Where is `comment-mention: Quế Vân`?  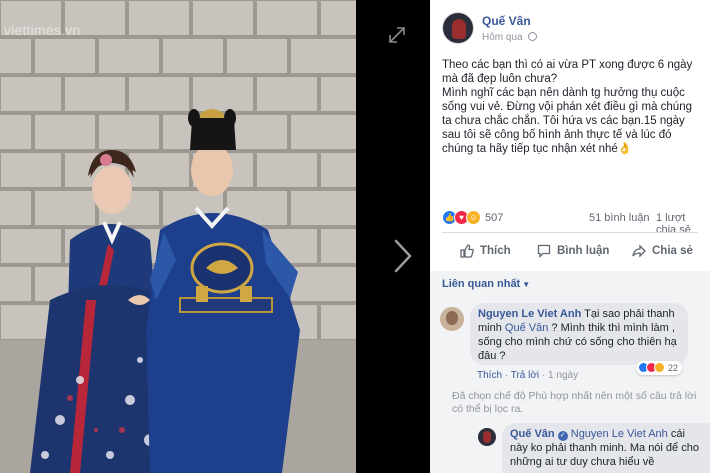 comment-mention: Quế Vân is located at coordinates (526, 328).